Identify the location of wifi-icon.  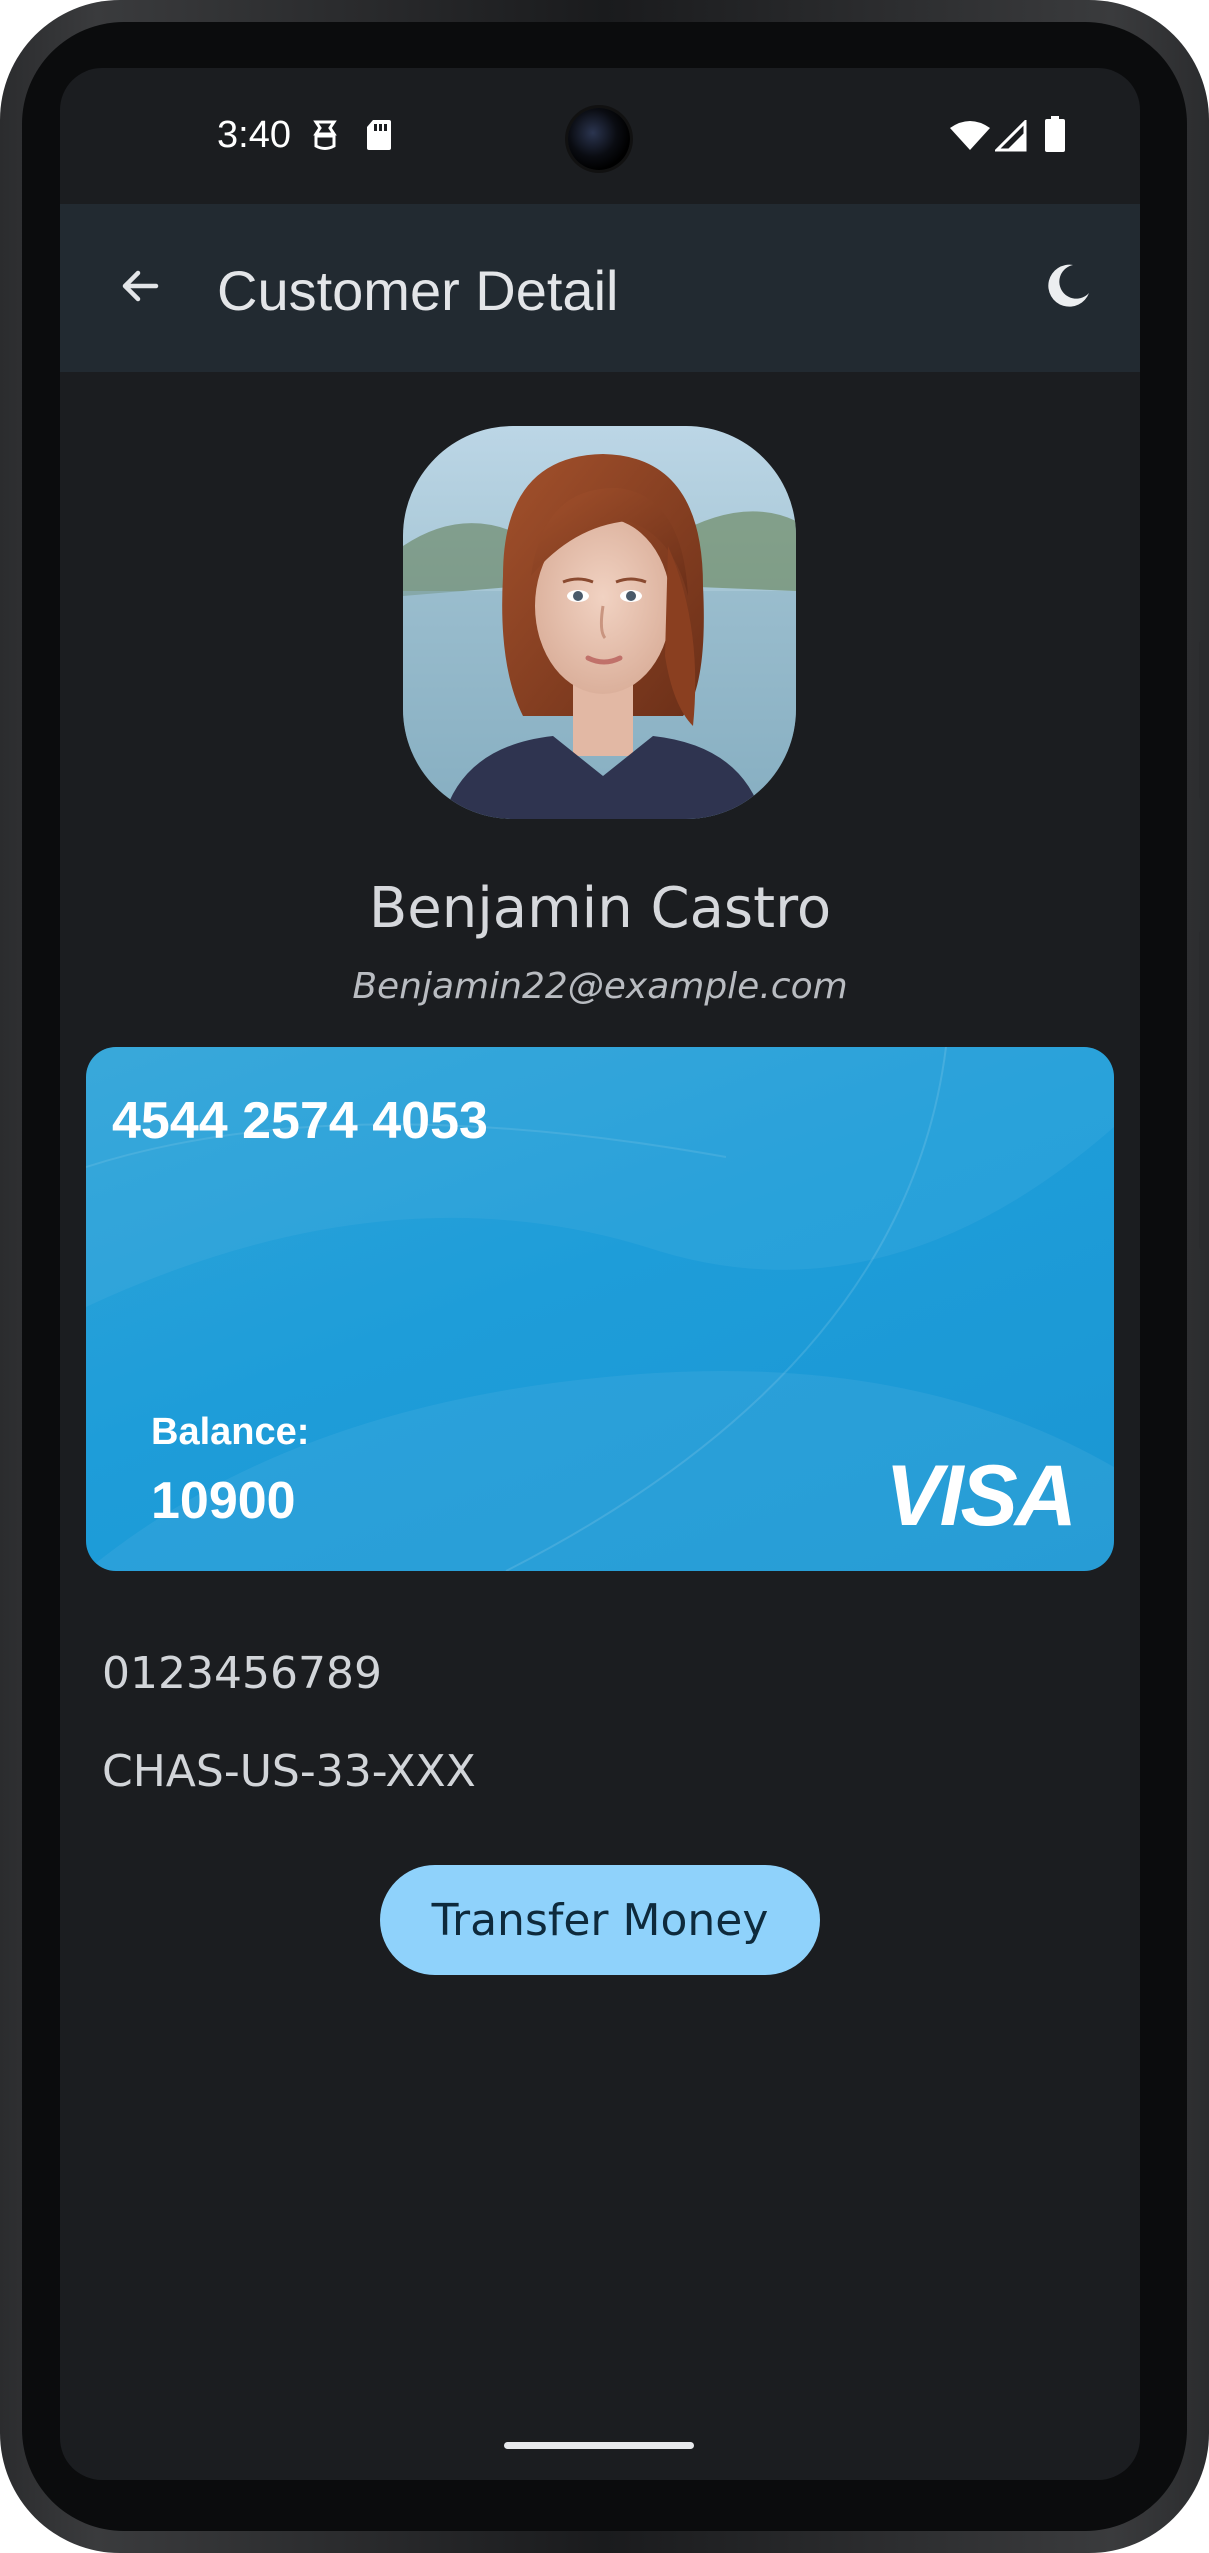
(970, 138).